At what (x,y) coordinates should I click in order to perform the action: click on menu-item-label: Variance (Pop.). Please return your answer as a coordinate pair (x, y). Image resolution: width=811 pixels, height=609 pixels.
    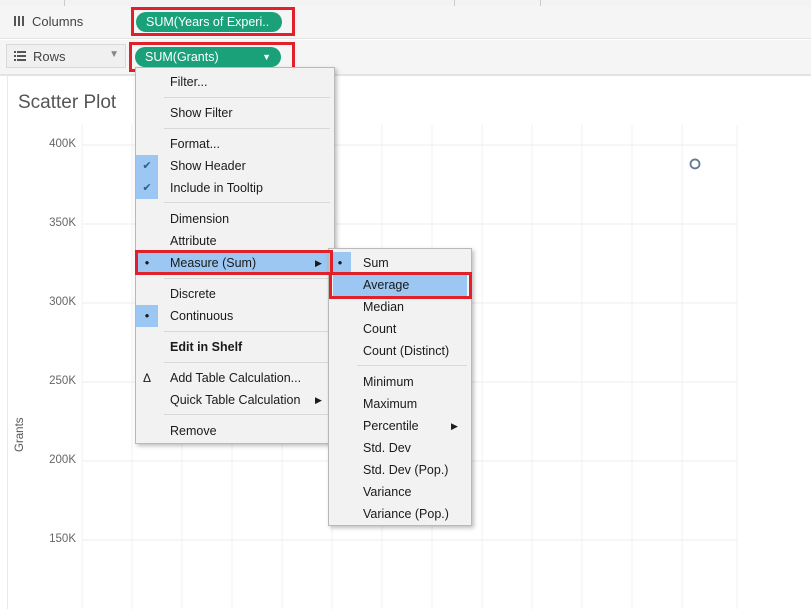
    Looking at the image, I should click on (406, 514).